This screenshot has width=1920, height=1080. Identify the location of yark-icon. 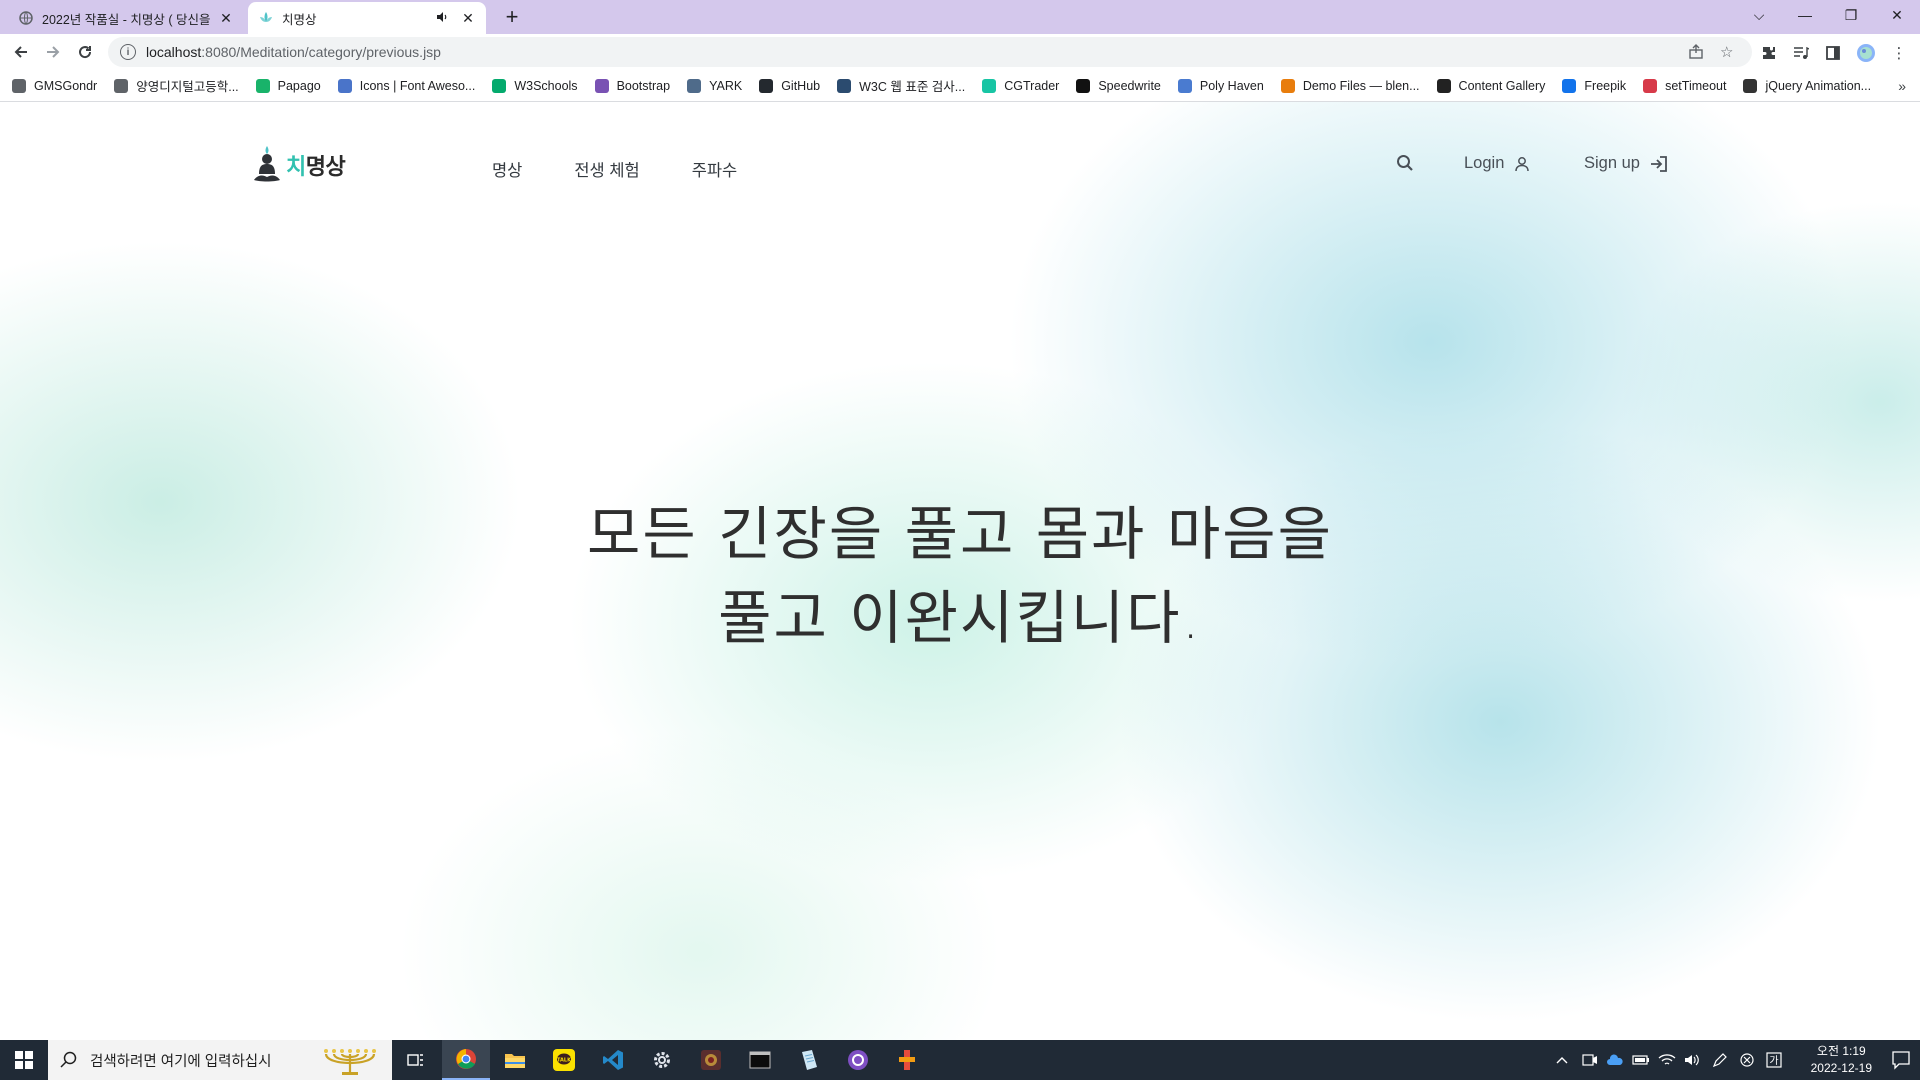
(694, 85).